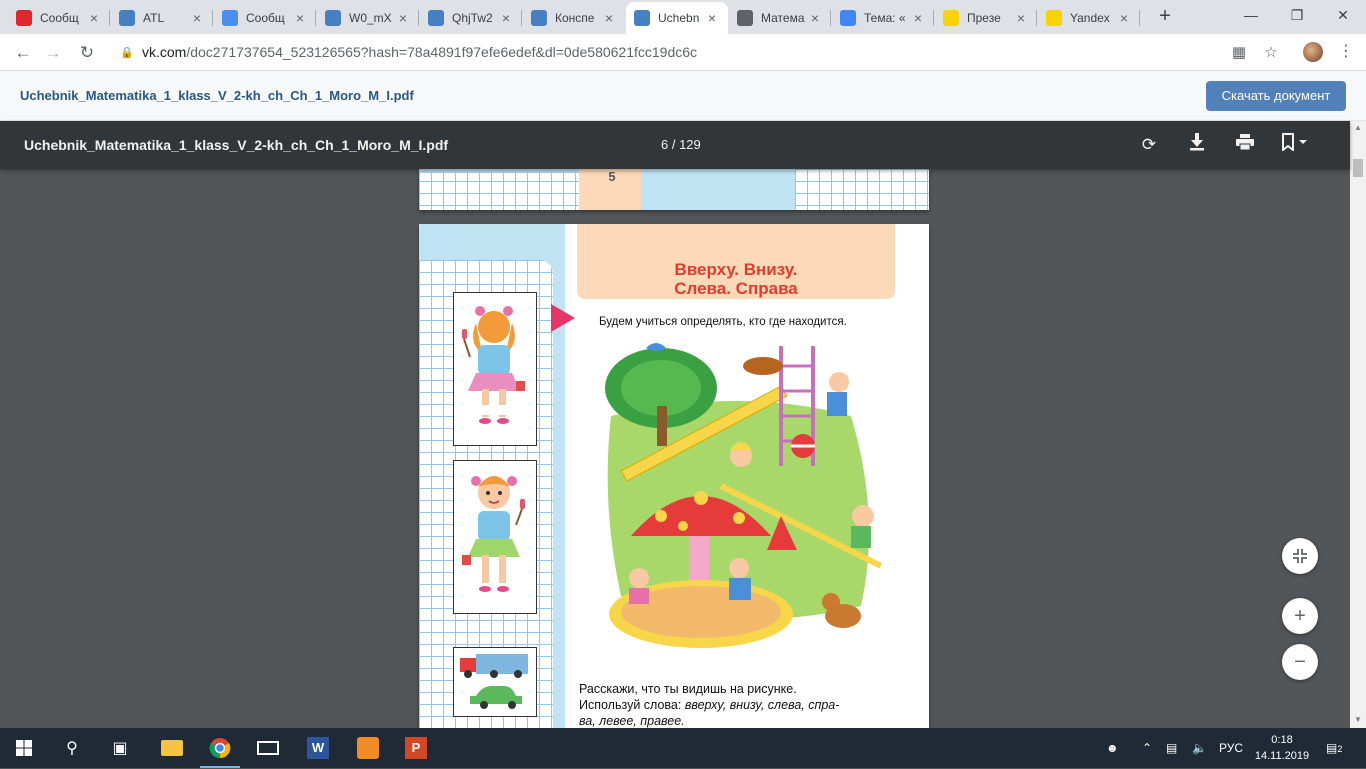  I want to click on forward-button: →, so click(53, 53).